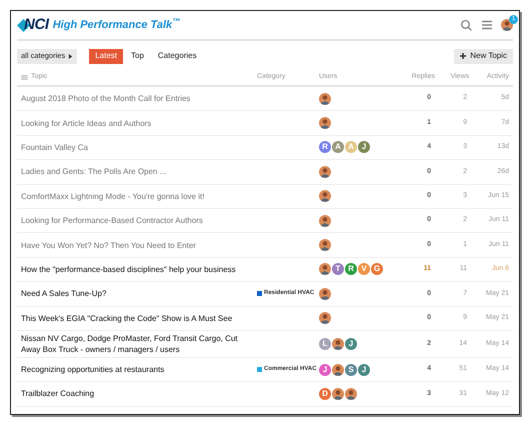 Image resolution: width=530 pixels, height=425 pixels. What do you see at coordinates (325, 344) in the screenshot?
I see `user-avatar: L` at bounding box center [325, 344].